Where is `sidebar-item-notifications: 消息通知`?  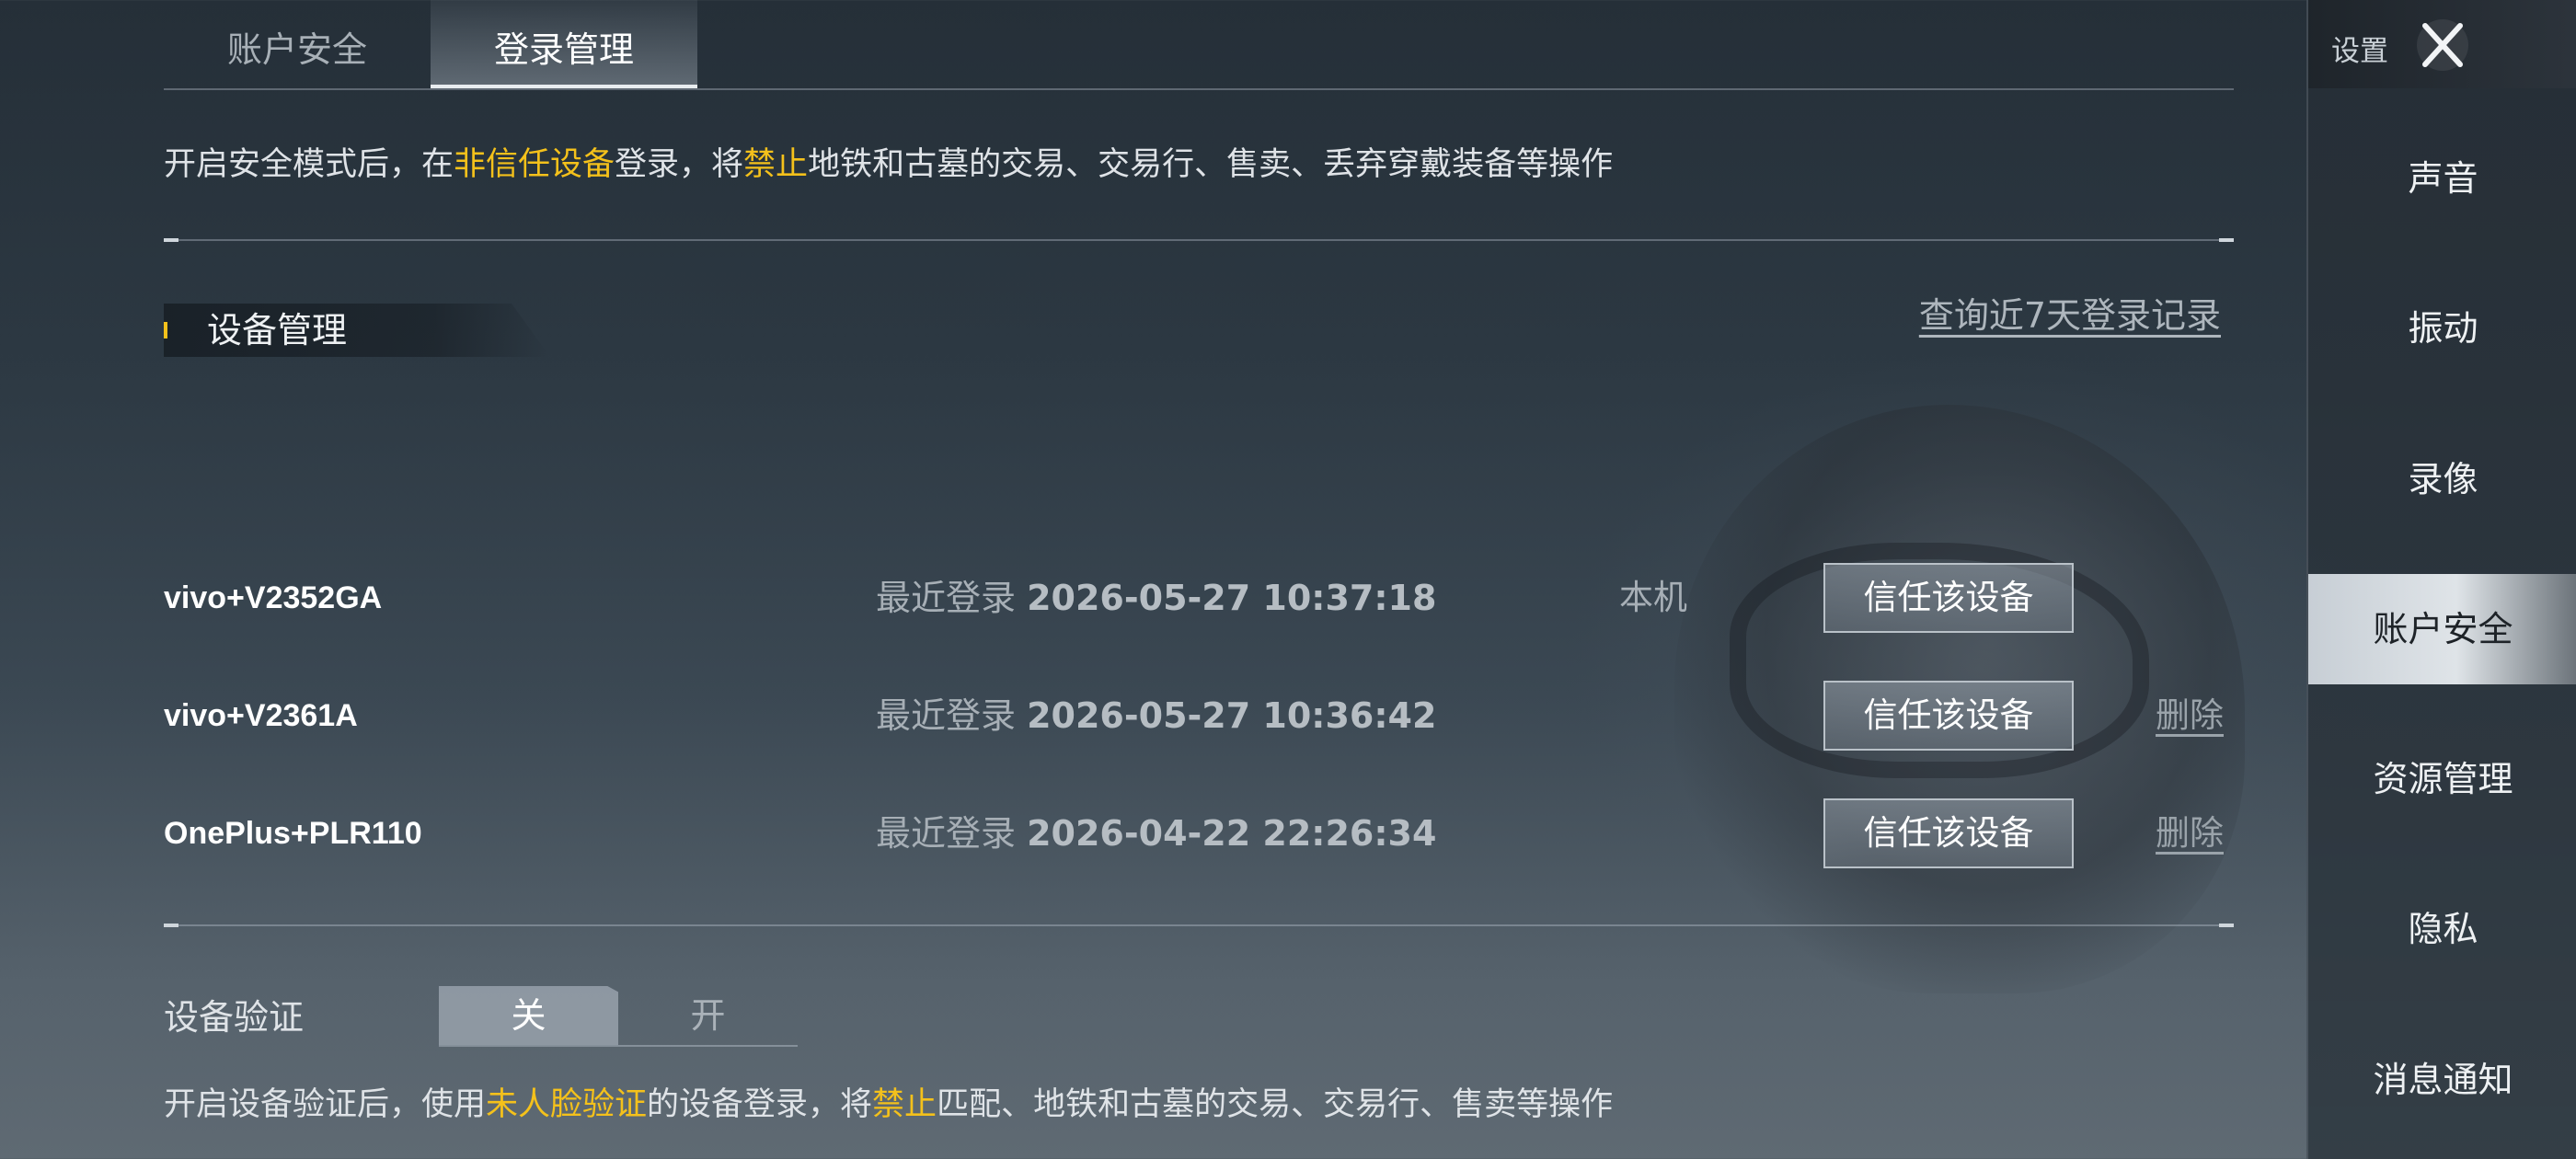 sidebar-item-notifications: 消息通知 is located at coordinates (2442, 1080).